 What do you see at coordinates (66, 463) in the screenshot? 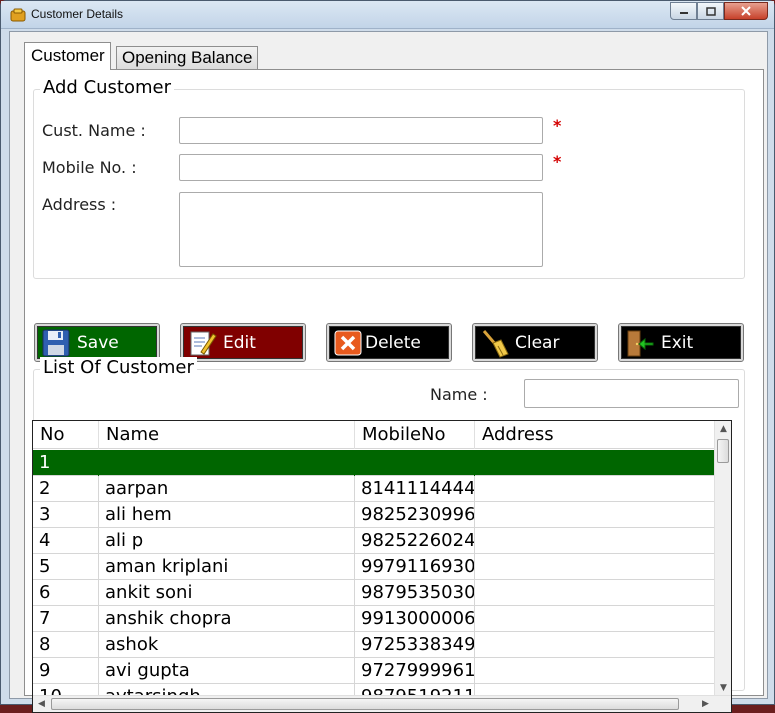
I see `cell-no: 1` at bounding box center [66, 463].